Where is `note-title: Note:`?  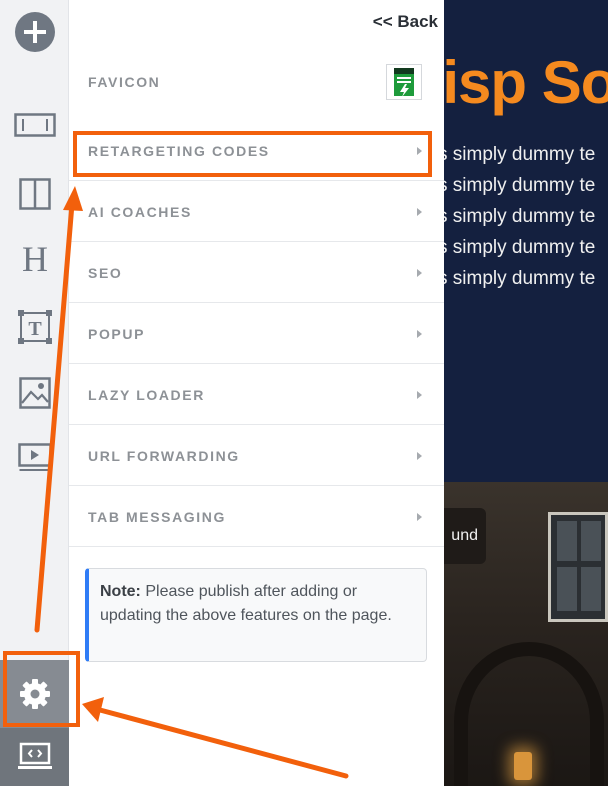 note-title: Note: is located at coordinates (120, 591).